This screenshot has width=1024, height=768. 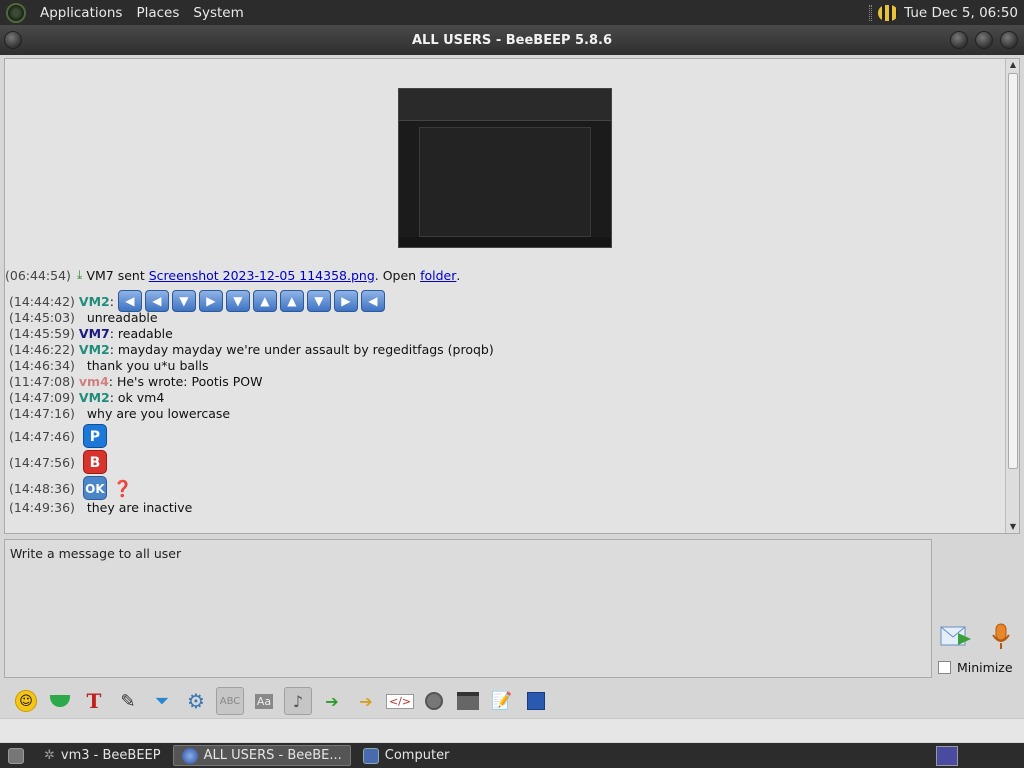 I want to click on list-item: (14:48:36) OK ❓, so click(x=71, y=488).